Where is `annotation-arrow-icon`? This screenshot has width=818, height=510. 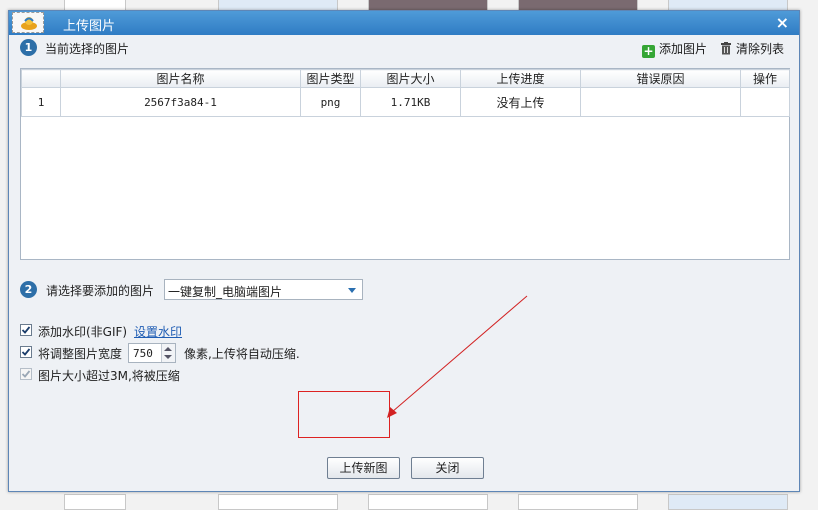 annotation-arrow-icon is located at coordinates (457, 356).